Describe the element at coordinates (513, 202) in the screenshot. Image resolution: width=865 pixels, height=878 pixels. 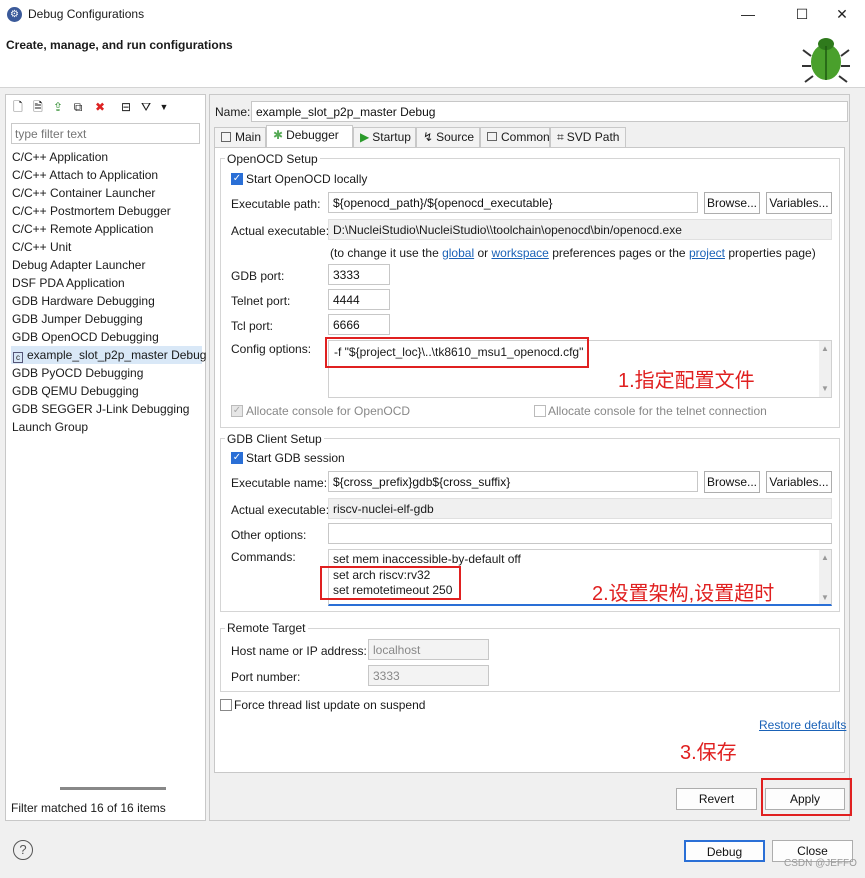
I see `openocd-exec-field` at that location.